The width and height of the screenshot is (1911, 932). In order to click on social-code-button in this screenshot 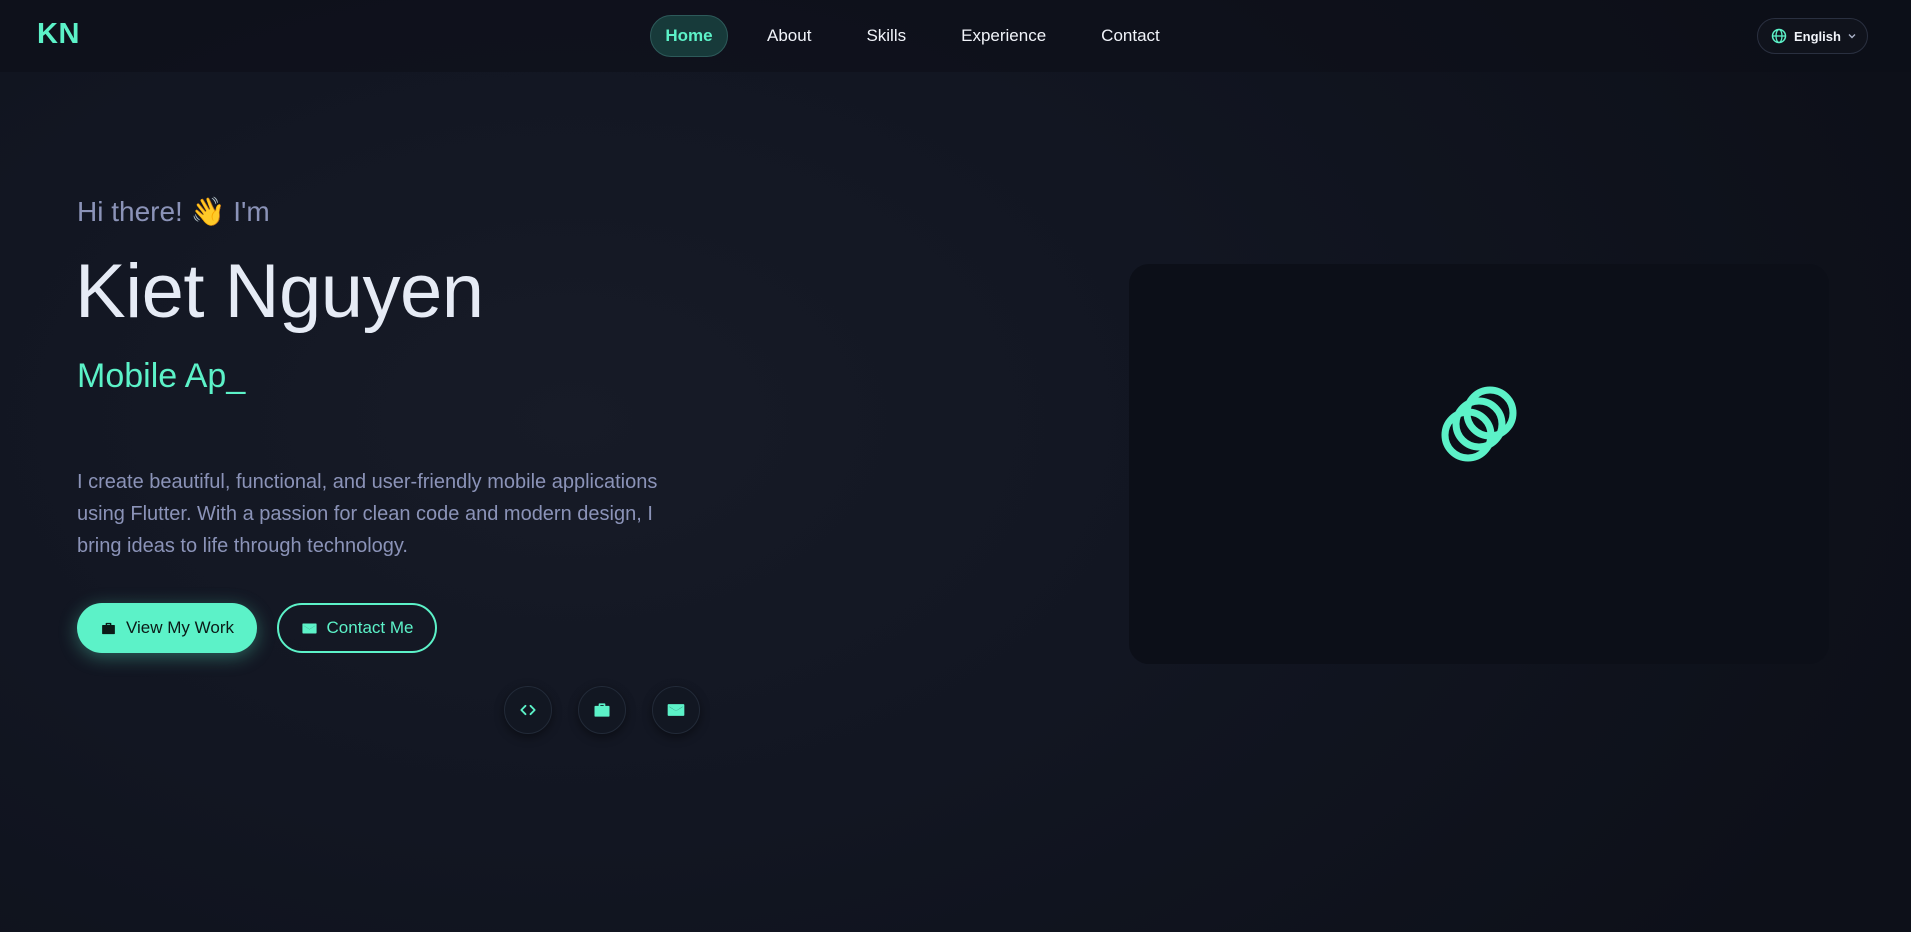, I will do `click(528, 710)`.